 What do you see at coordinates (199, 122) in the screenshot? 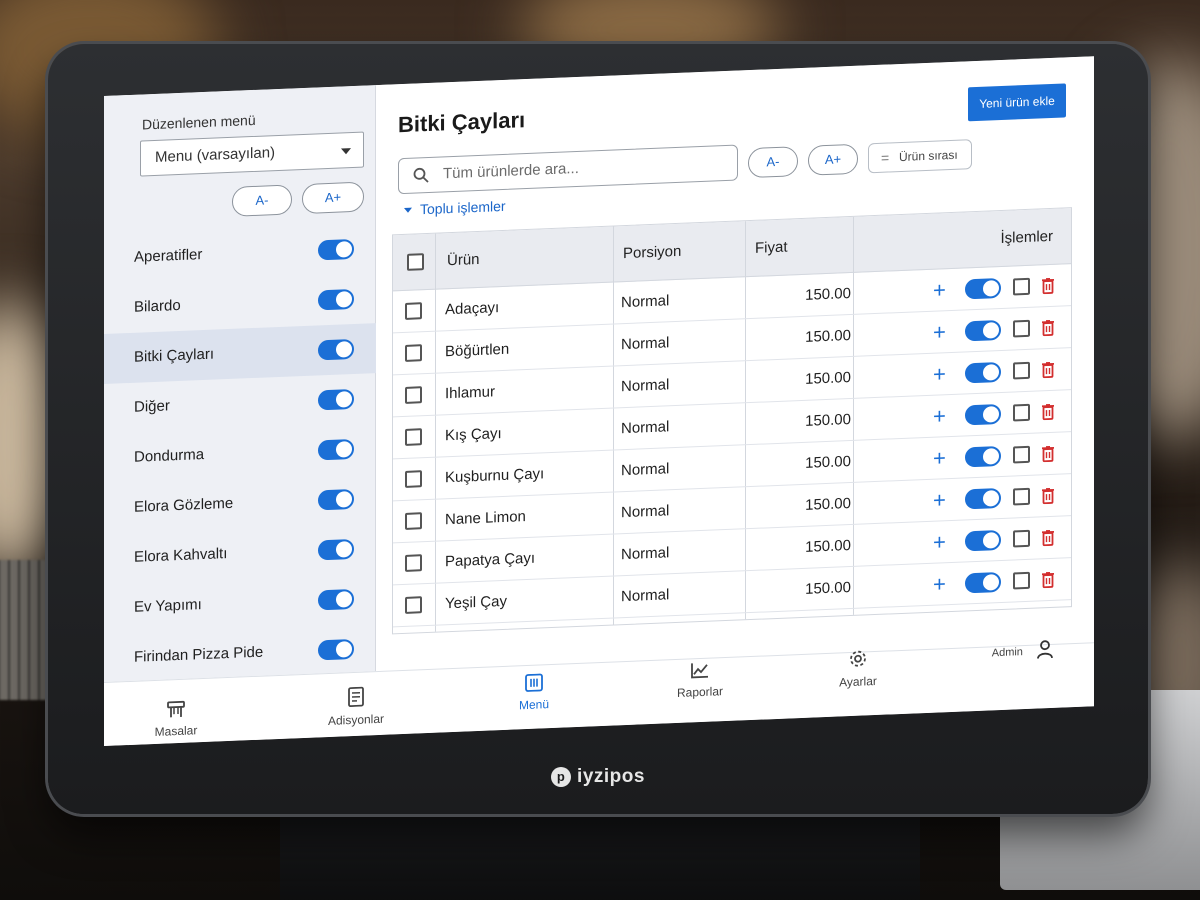
I see `menu-label: Düzenlenen menü` at bounding box center [199, 122].